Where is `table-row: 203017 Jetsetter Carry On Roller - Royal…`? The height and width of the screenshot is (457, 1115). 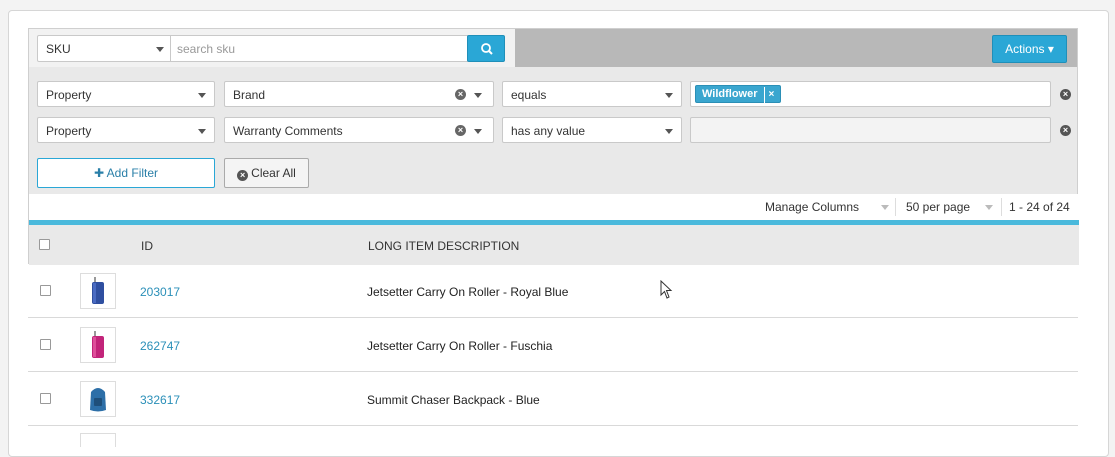
table-row: 203017 Jetsetter Carry On Roller - Royal… is located at coordinates (553, 291).